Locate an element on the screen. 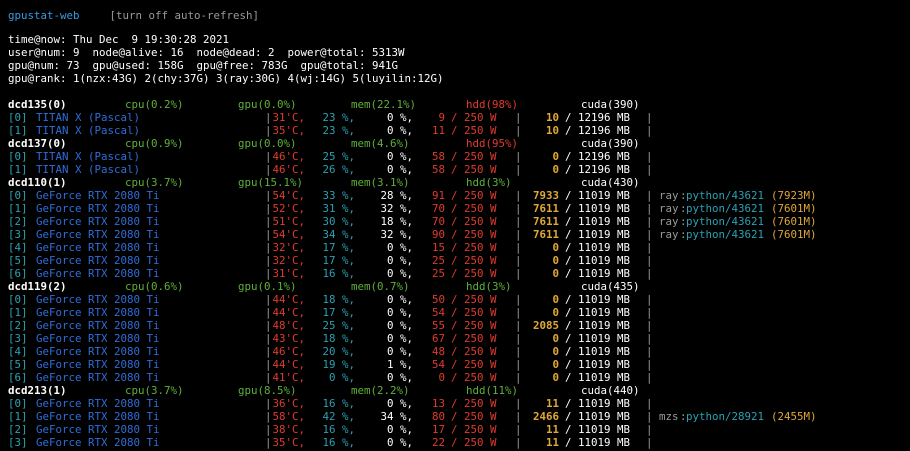 This screenshot has width=910, height=451. header: gpustat-web [turn off auto-refresh] is located at coordinates (133, 16).